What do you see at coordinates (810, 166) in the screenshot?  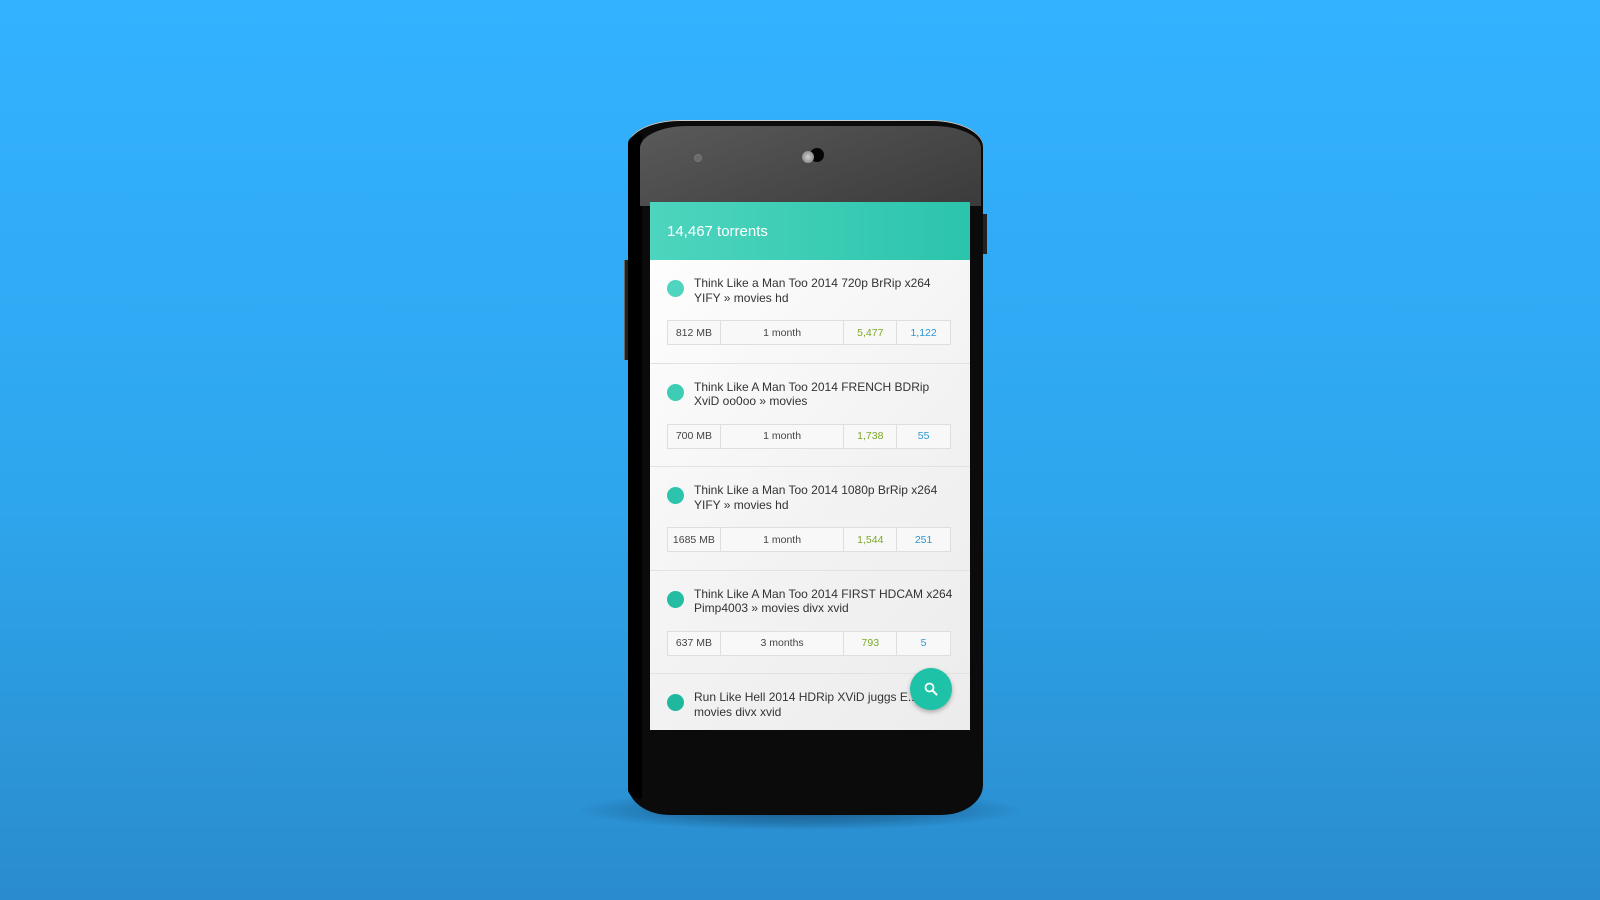 I see `phone-top-bezel` at bounding box center [810, 166].